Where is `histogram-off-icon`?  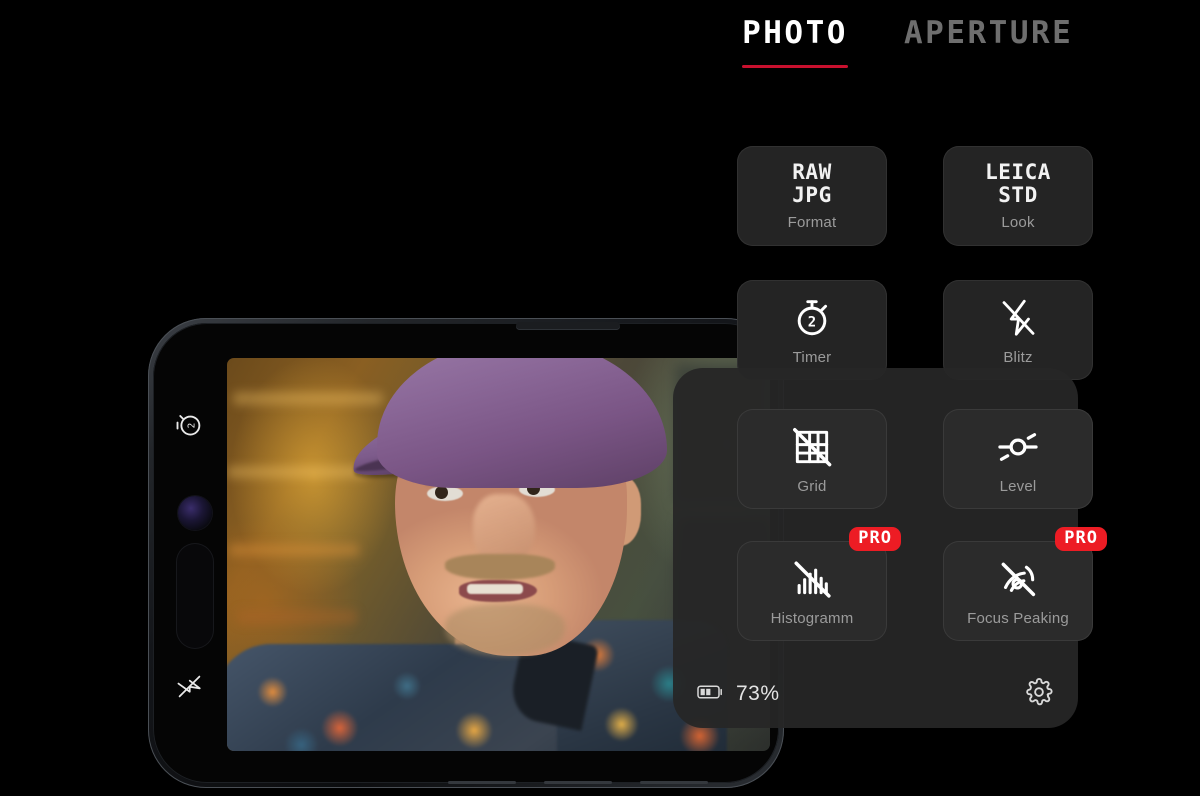 histogram-off-icon is located at coordinates (812, 579).